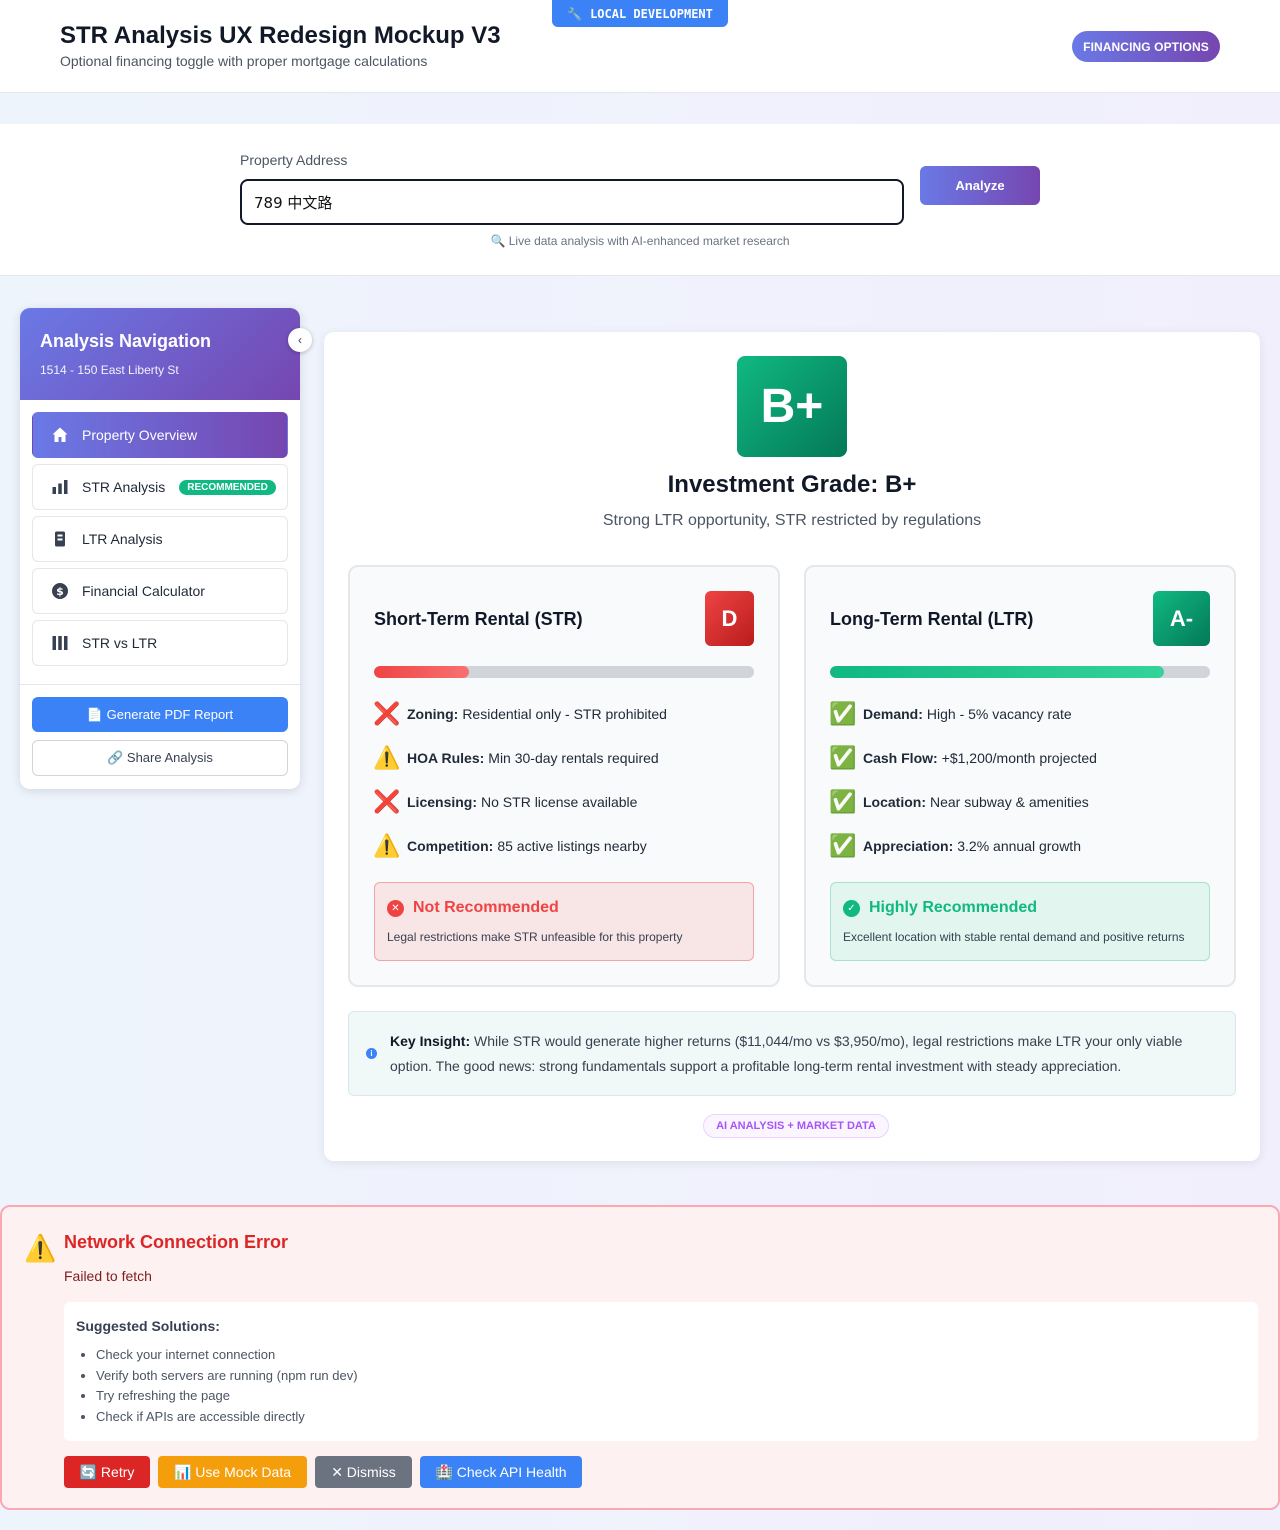  I want to click on factor-text: No STR license available, so click(559, 802).